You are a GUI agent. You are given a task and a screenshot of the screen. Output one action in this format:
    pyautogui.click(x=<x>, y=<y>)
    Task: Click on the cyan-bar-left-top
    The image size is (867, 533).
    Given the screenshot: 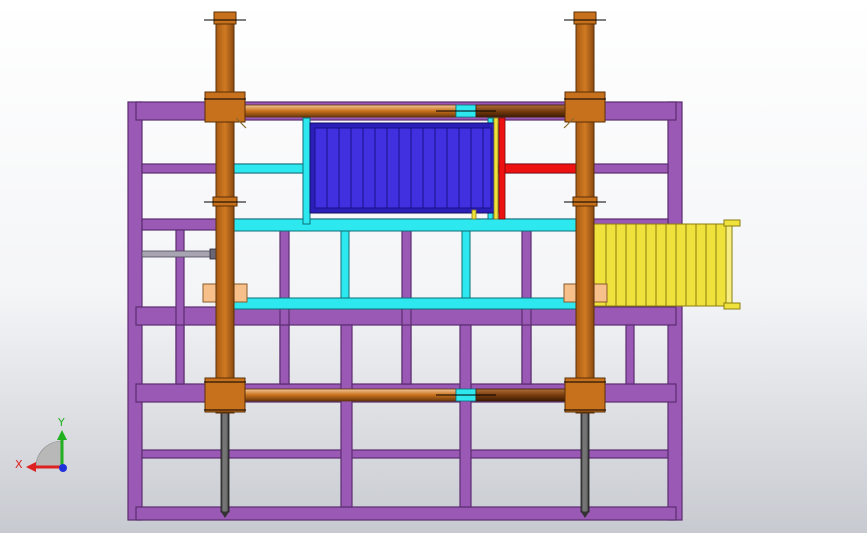 What is the action you would take?
    pyautogui.click(x=270, y=168)
    